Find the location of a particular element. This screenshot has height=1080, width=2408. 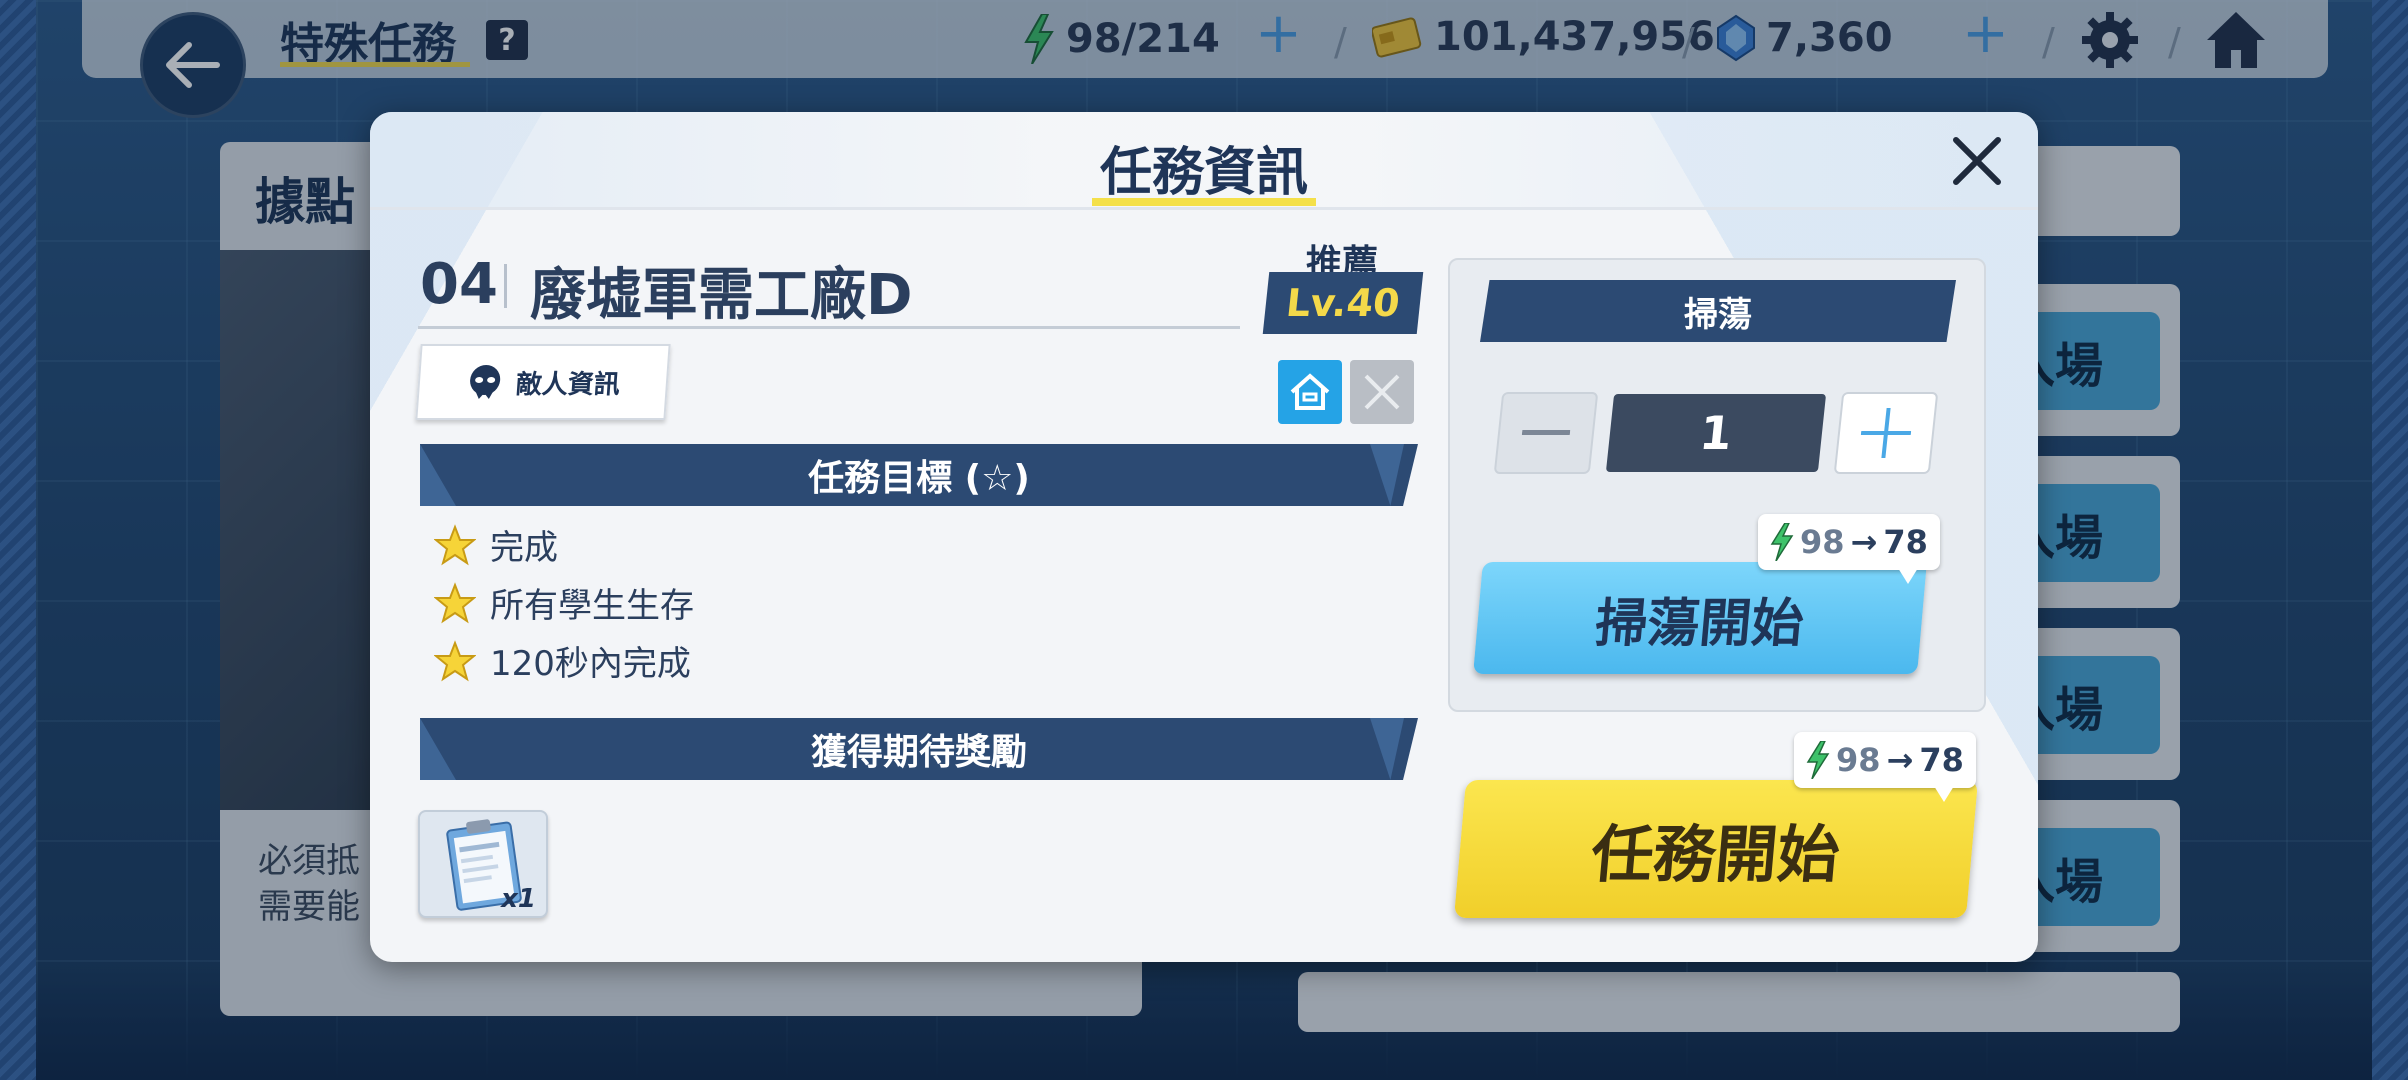

recommend-level-badge: Lv.40 is located at coordinates (1343, 303).